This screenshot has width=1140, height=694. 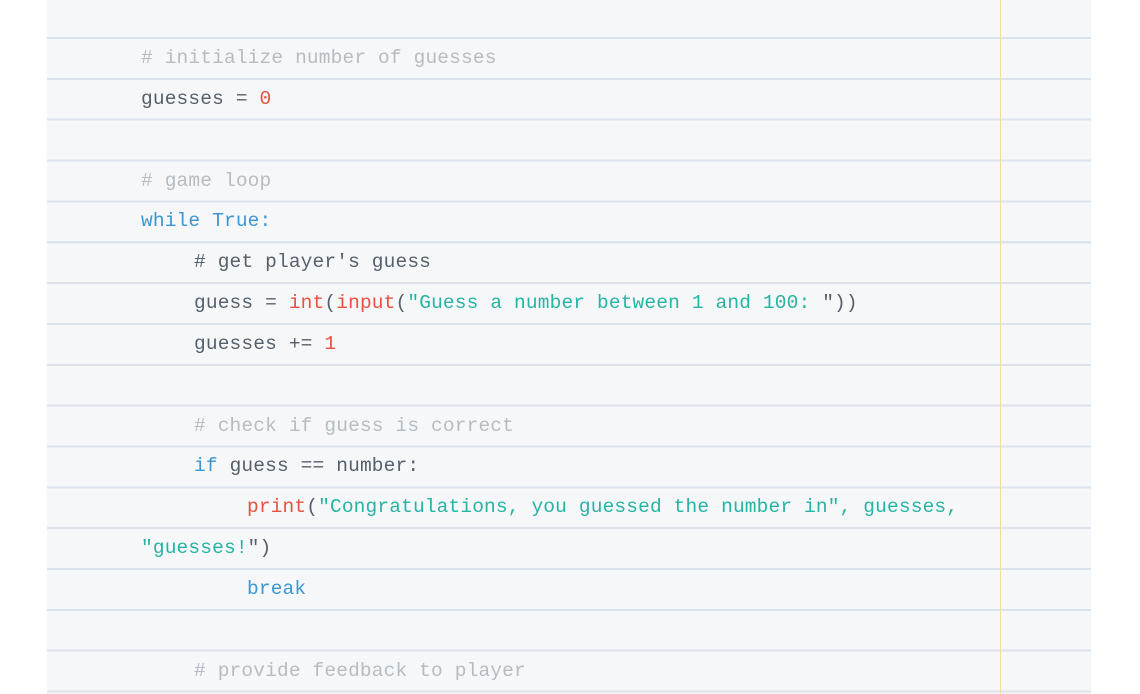 I want to click on token-comment: # provide feedback to player, so click(x=360, y=670).